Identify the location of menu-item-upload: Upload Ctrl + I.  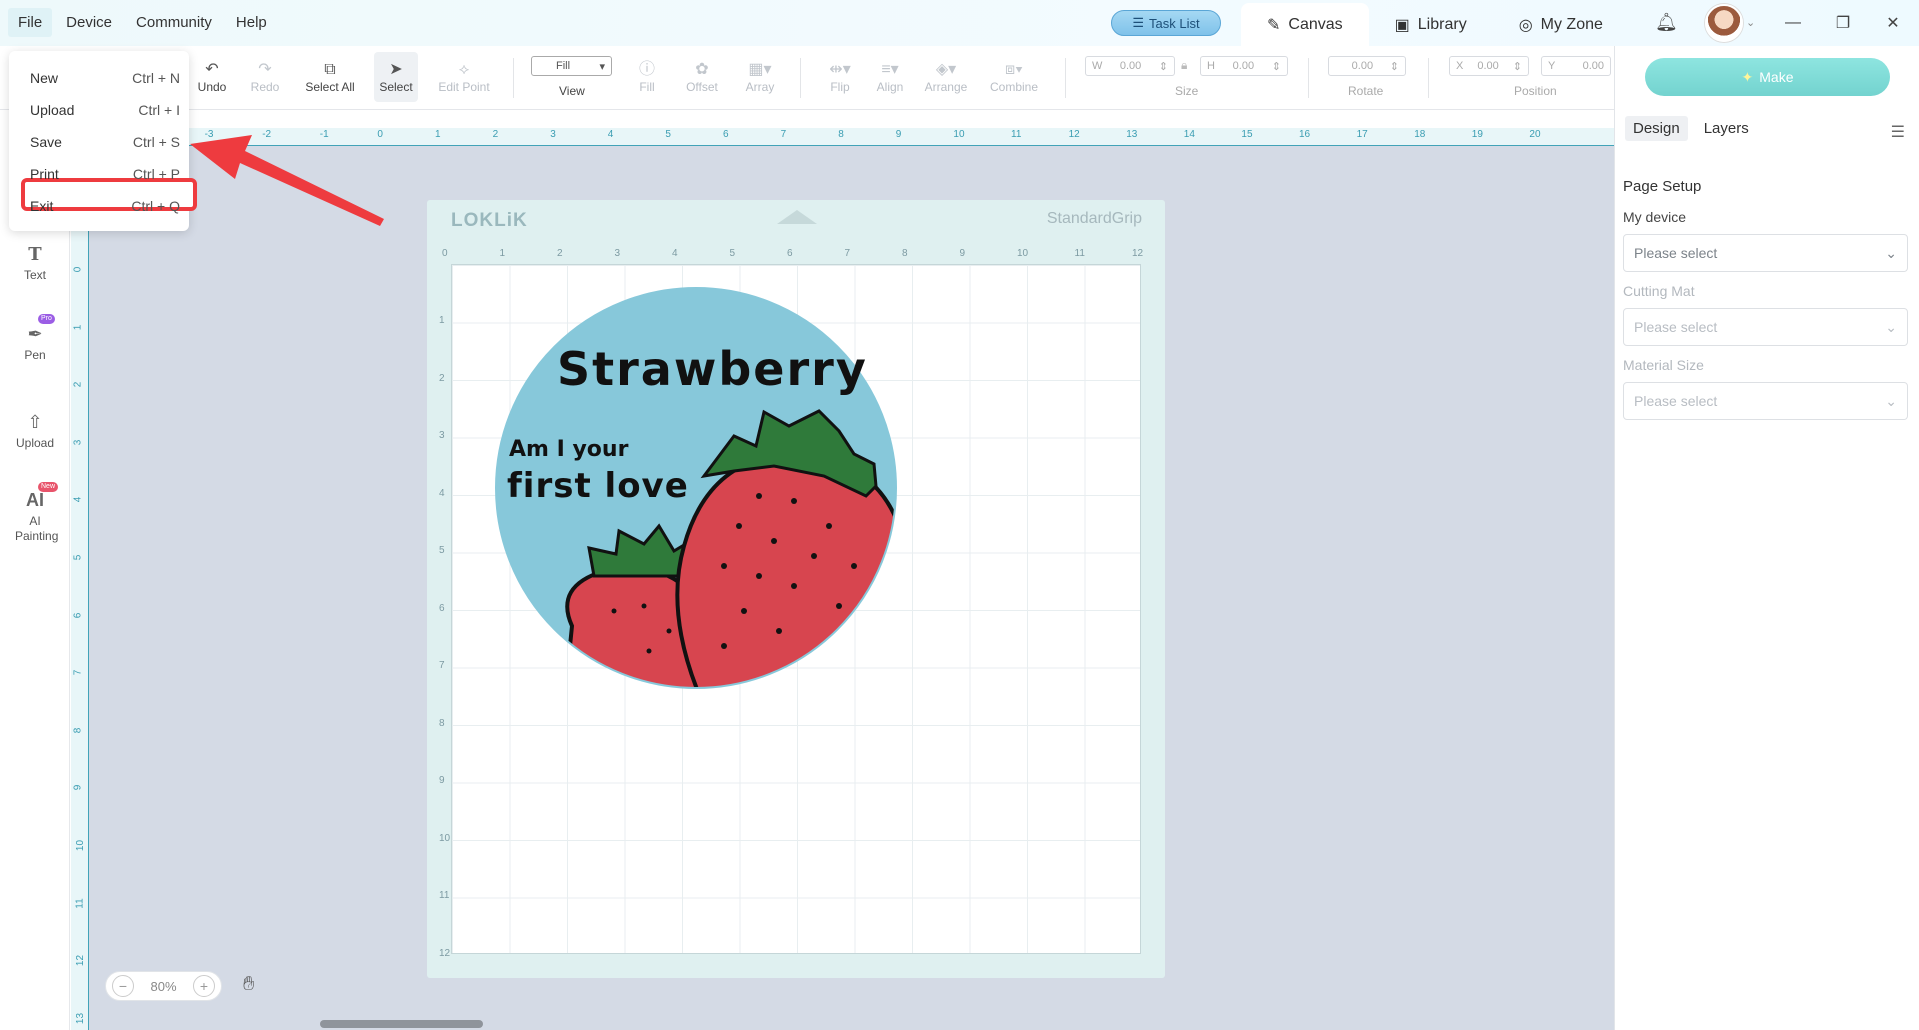
(105, 110).